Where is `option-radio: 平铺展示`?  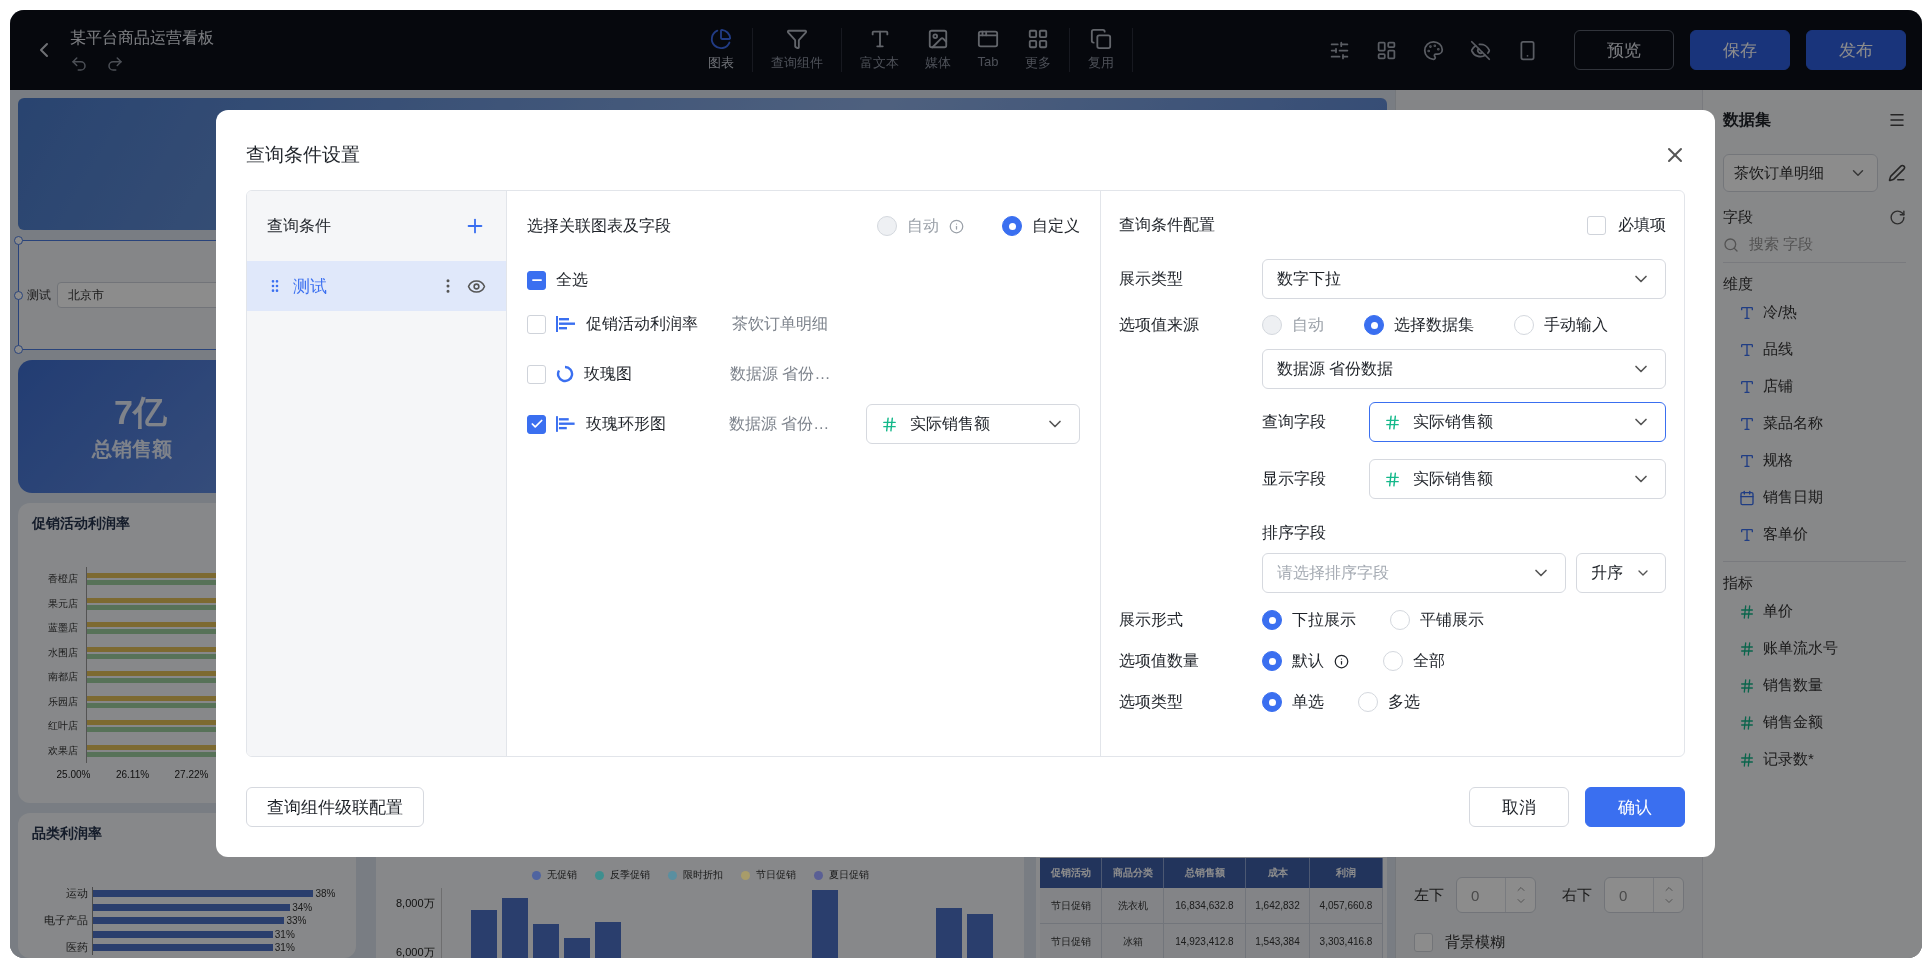 option-radio: 平铺展示 is located at coordinates (1437, 620).